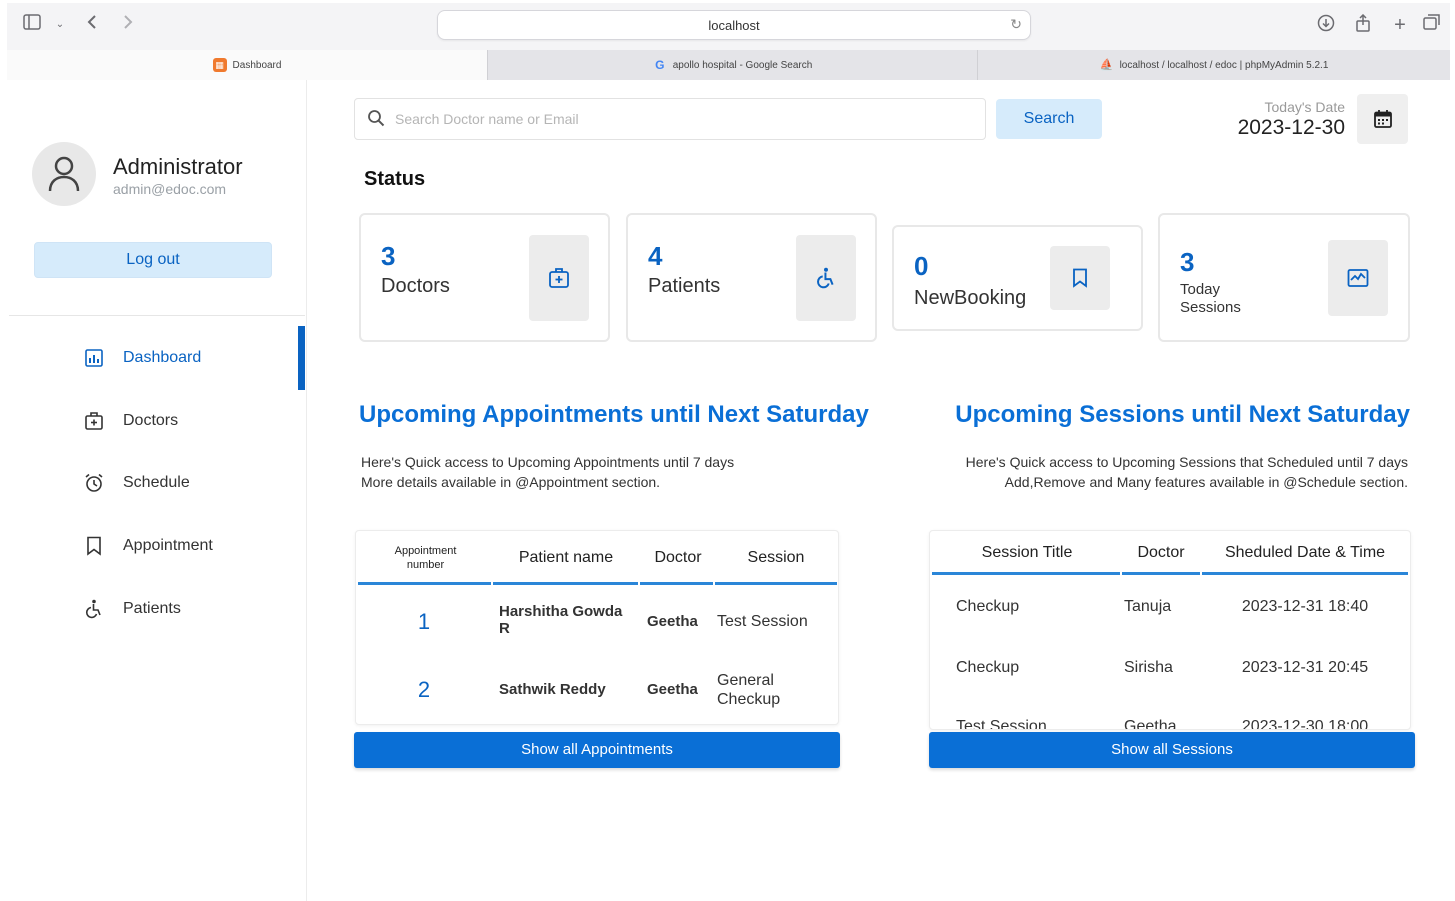 The width and height of the screenshot is (1455, 901). Describe the element at coordinates (415, 286) in the screenshot. I see `stat-label: Doctors` at that location.